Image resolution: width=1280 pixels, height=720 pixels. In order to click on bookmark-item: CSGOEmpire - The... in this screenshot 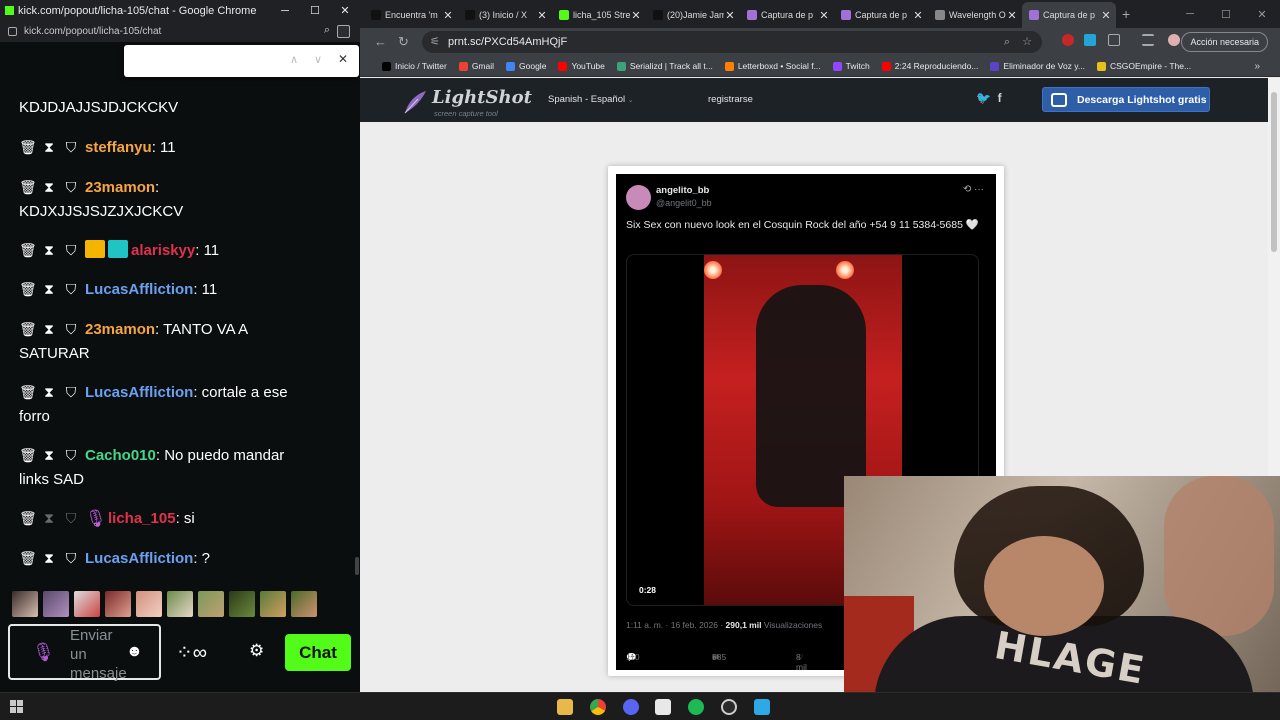, I will do `click(1143, 66)`.